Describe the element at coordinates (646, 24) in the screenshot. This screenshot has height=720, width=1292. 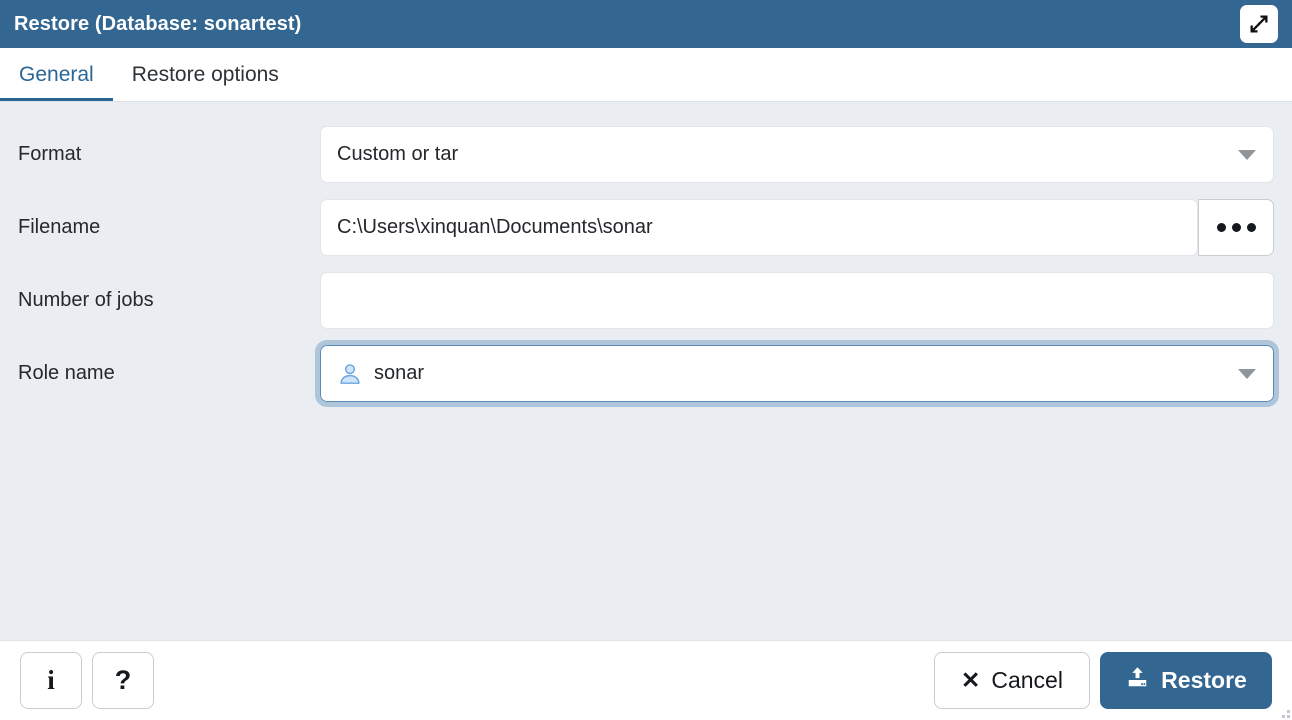
I see `dialog-titlebar: Restore (Database: sonartest)` at that location.